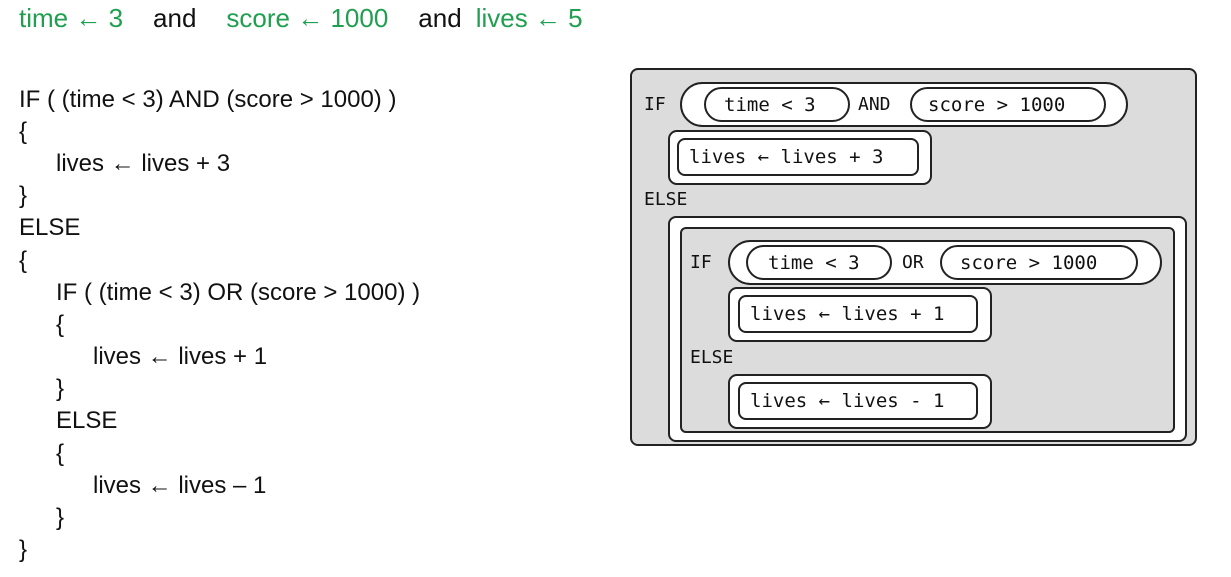 Image resolution: width=1231 pixels, height=577 pixels. I want to click on plus3-statement-block: lives ← lives + 3, so click(798, 157).